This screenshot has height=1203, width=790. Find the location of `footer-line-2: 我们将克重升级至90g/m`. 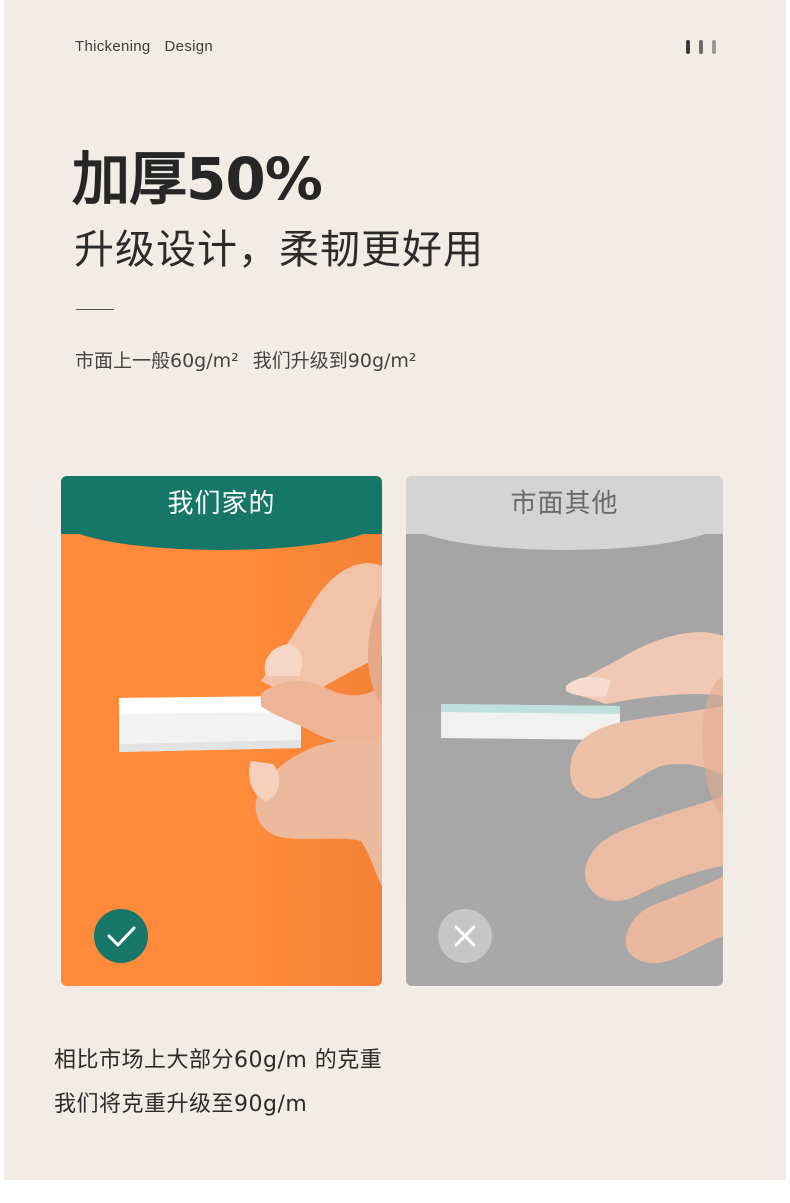

footer-line-2: 我们将克重升级至90g/m is located at coordinates (181, 1104).